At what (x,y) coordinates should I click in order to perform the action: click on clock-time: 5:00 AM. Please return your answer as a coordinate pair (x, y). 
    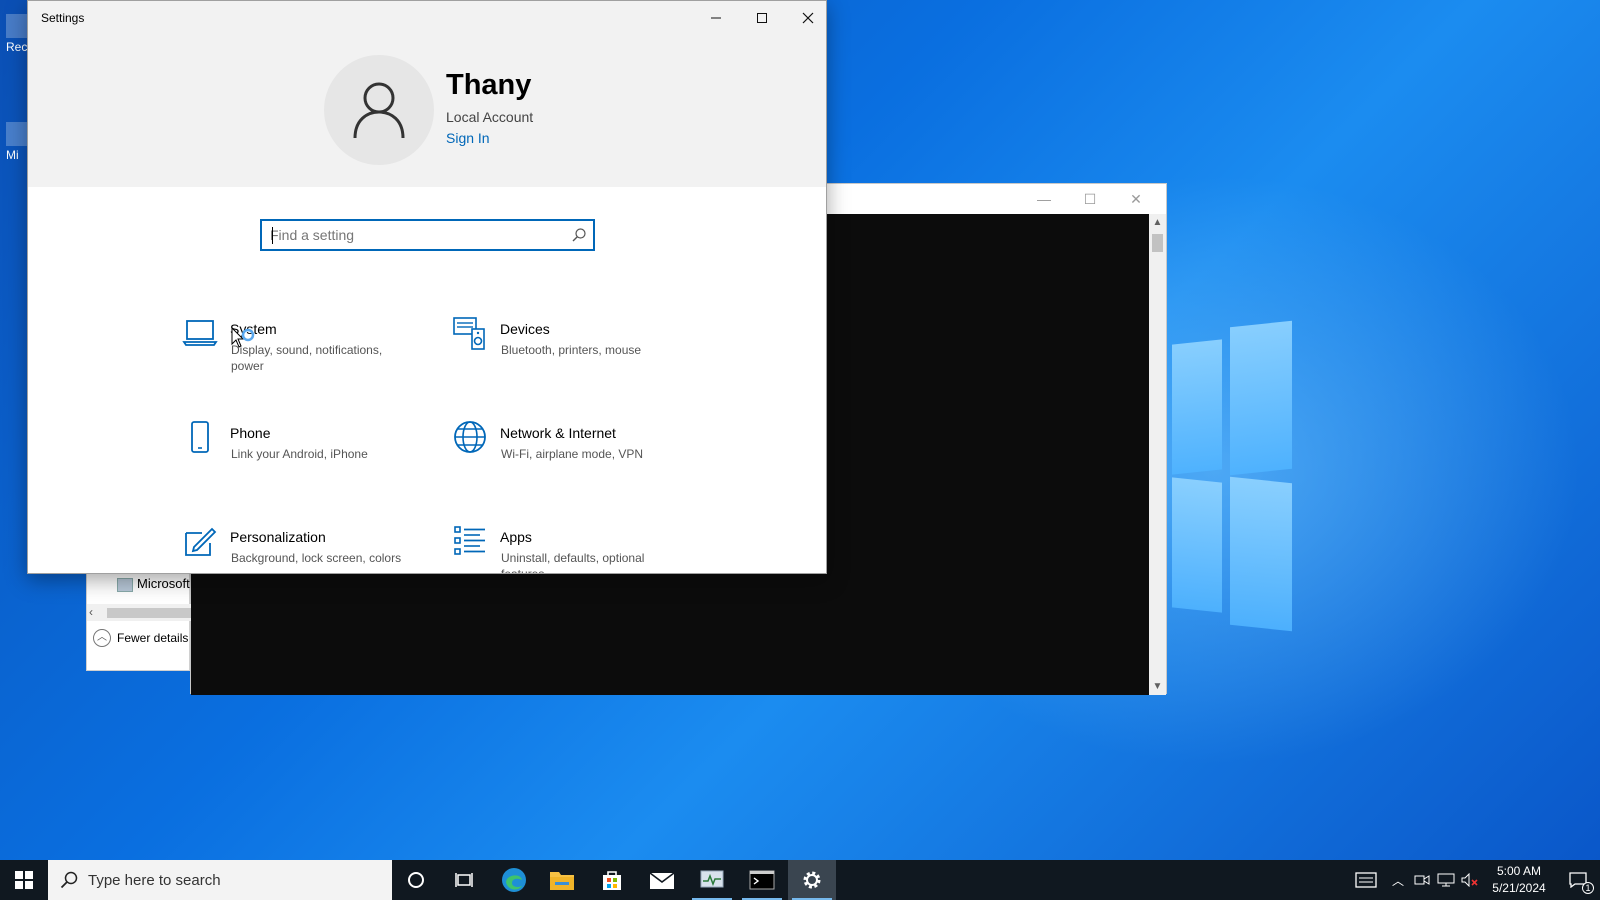
    Looking at the image, I should click on (1519, 871).